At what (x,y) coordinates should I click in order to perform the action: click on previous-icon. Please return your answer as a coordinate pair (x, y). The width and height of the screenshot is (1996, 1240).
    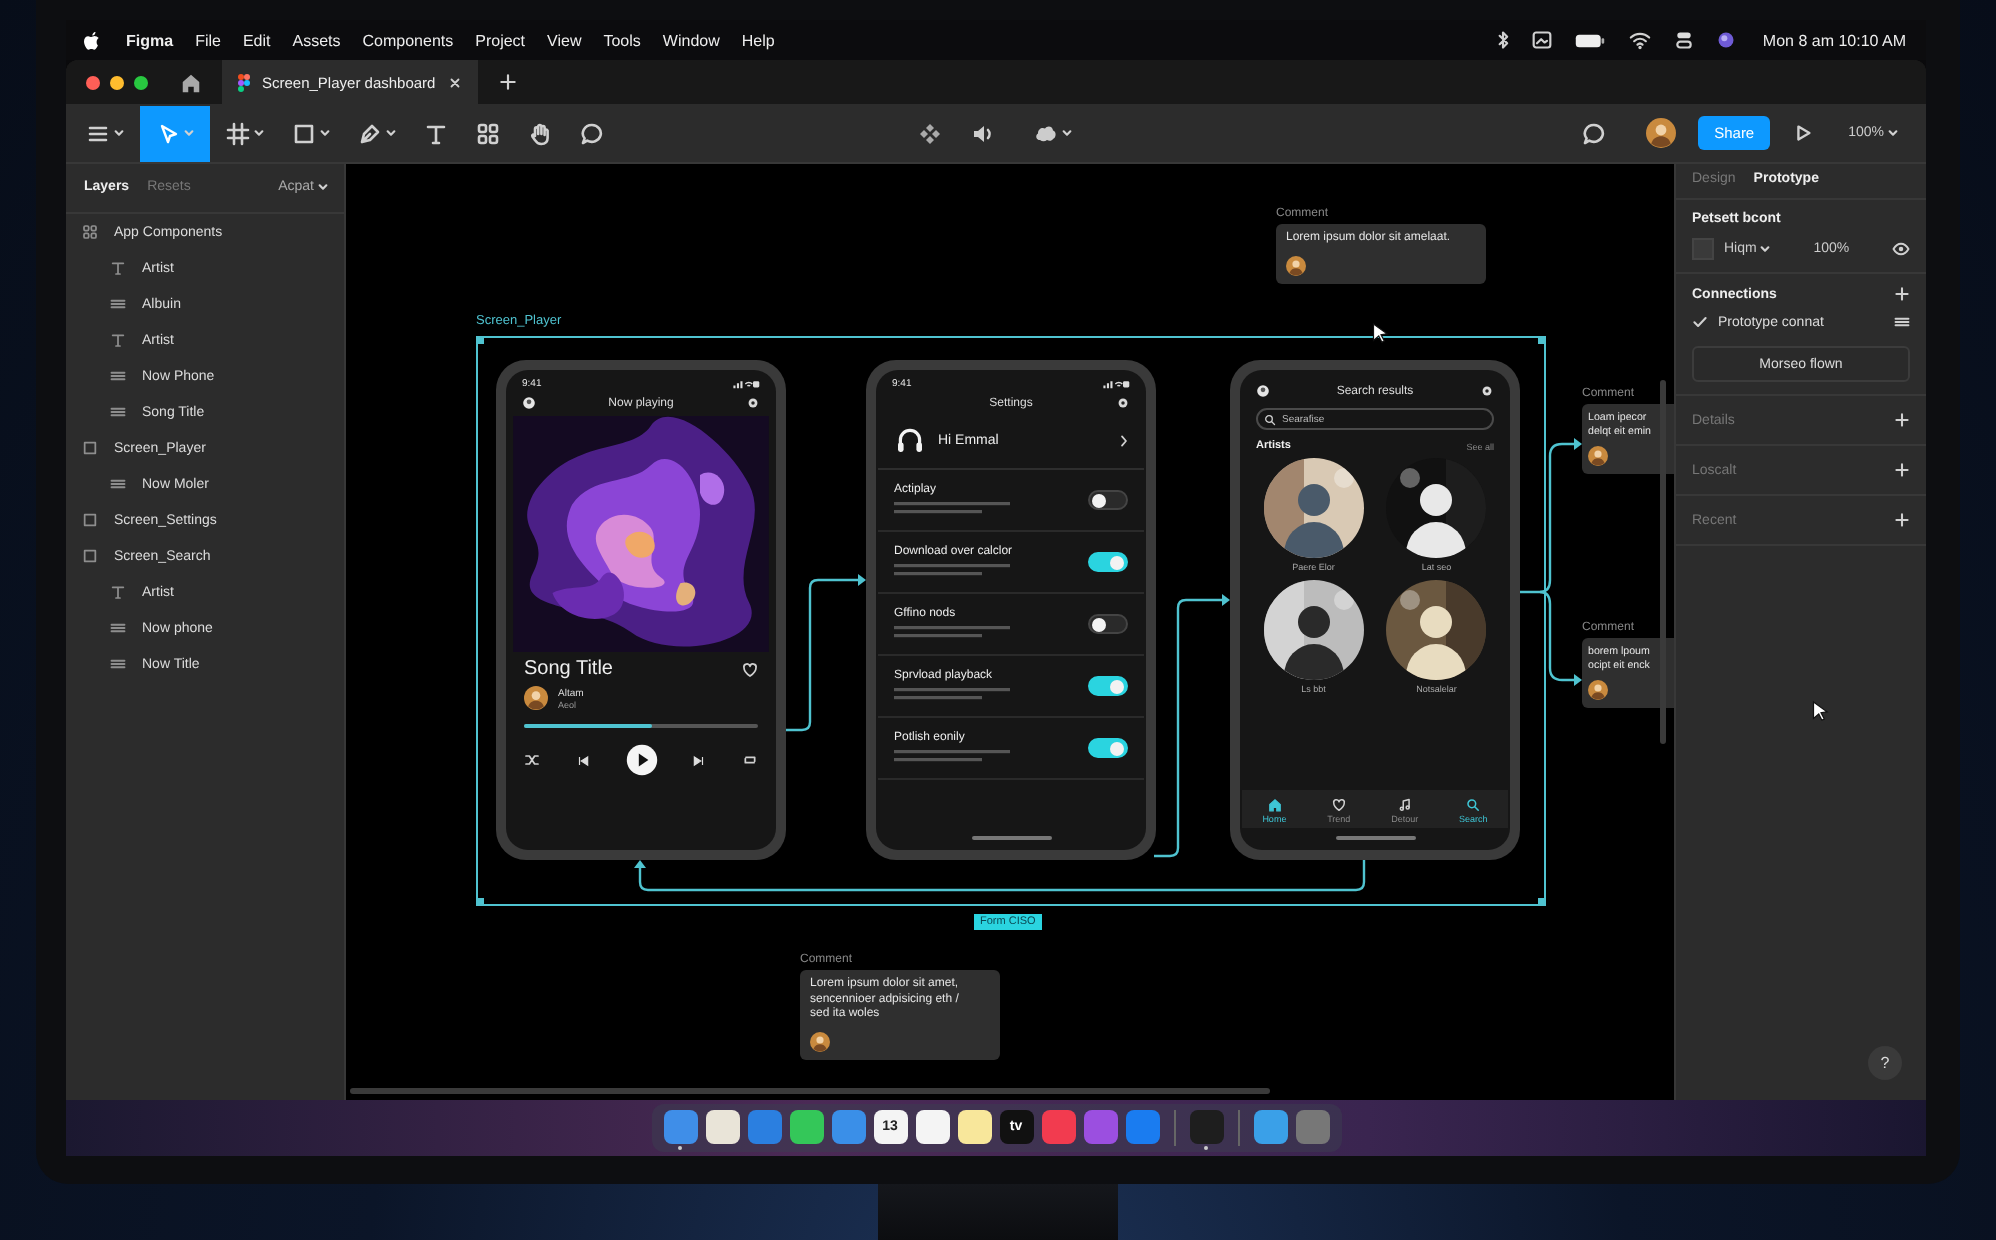
    Looking at the image, I should click on (582, 760).